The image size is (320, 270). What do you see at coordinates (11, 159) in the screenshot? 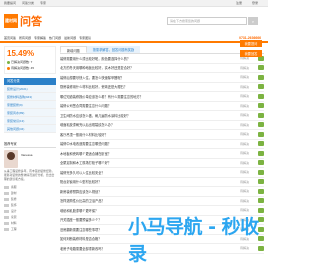
I see `expert-avatar` at bounding box center [11, 159].